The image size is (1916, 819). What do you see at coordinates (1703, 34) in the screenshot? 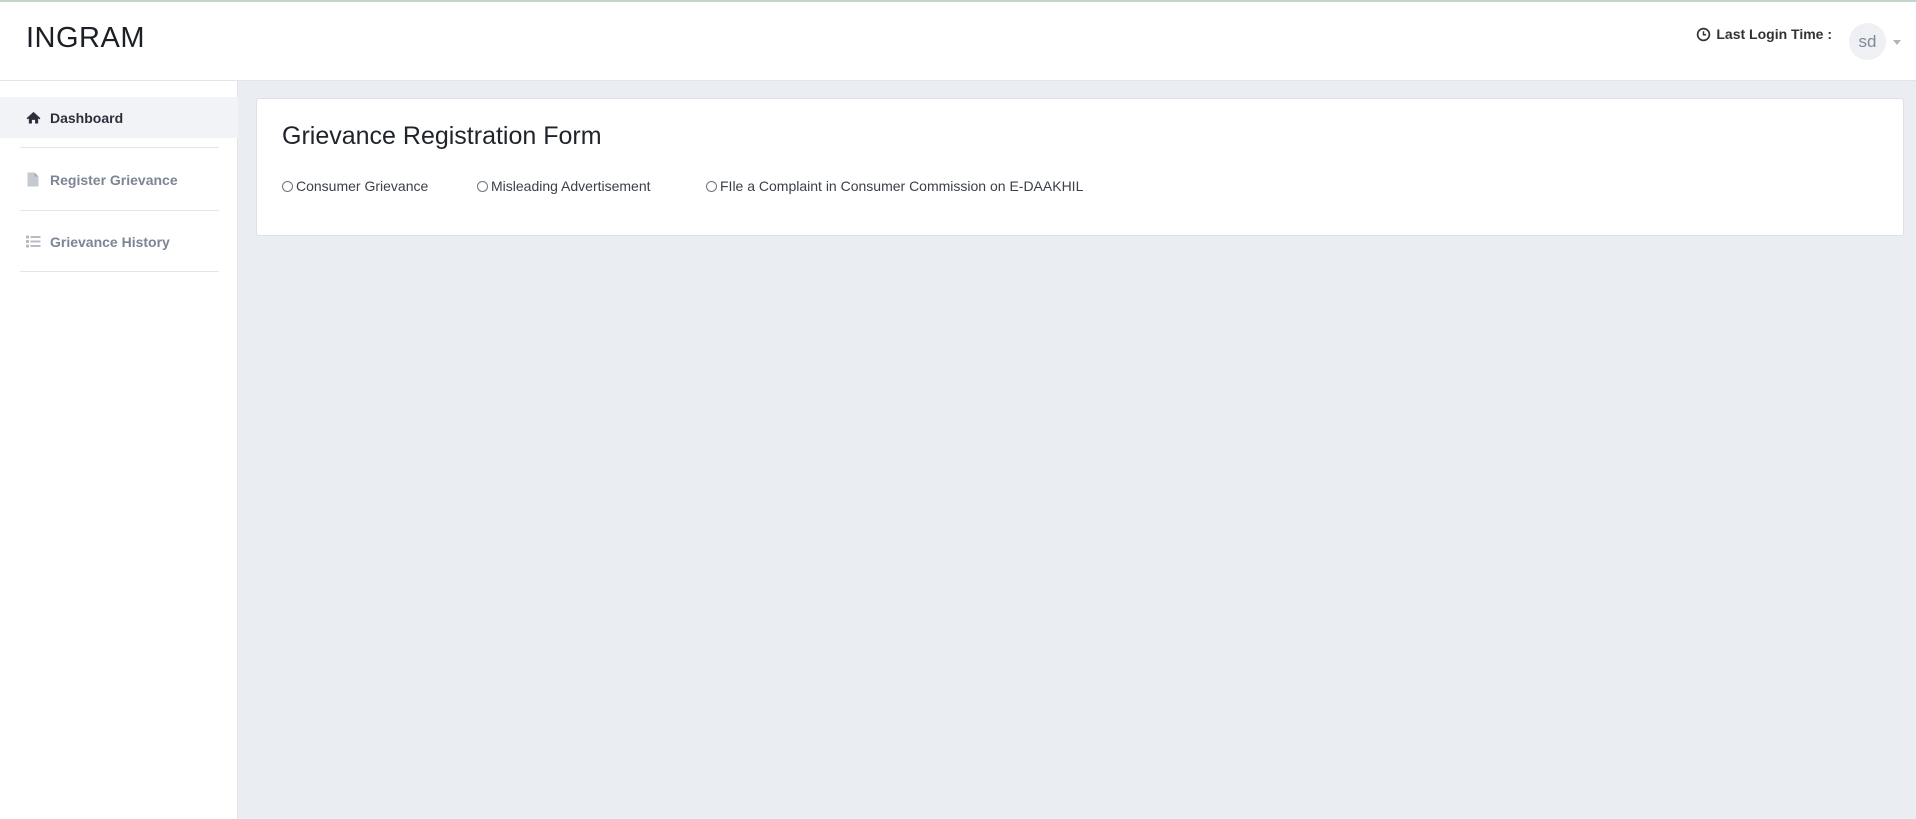
I see `clock-icon` at bounding box center [1703, 34].